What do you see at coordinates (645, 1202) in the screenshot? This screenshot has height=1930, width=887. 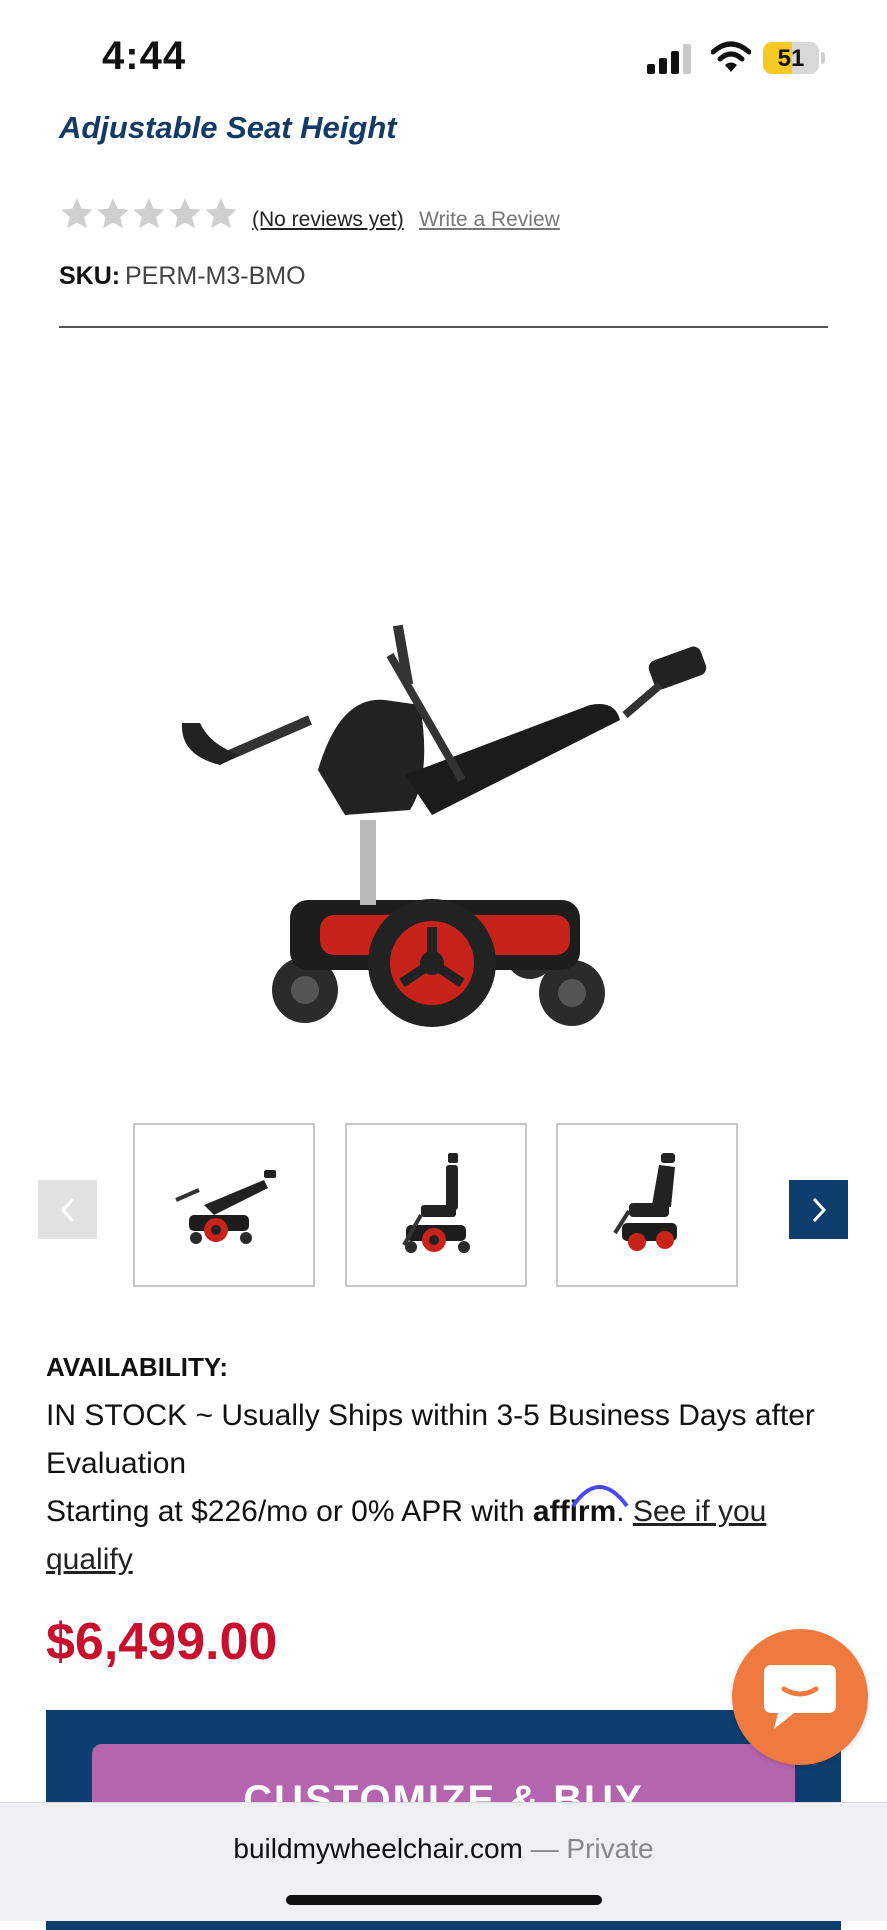 I see `thumbnail-angled-image` at bounding box center [645, 1202].